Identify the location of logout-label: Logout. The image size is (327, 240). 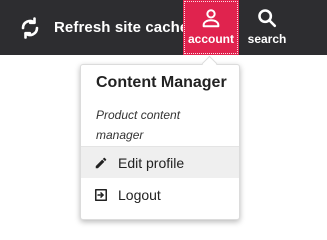
(139, 194).